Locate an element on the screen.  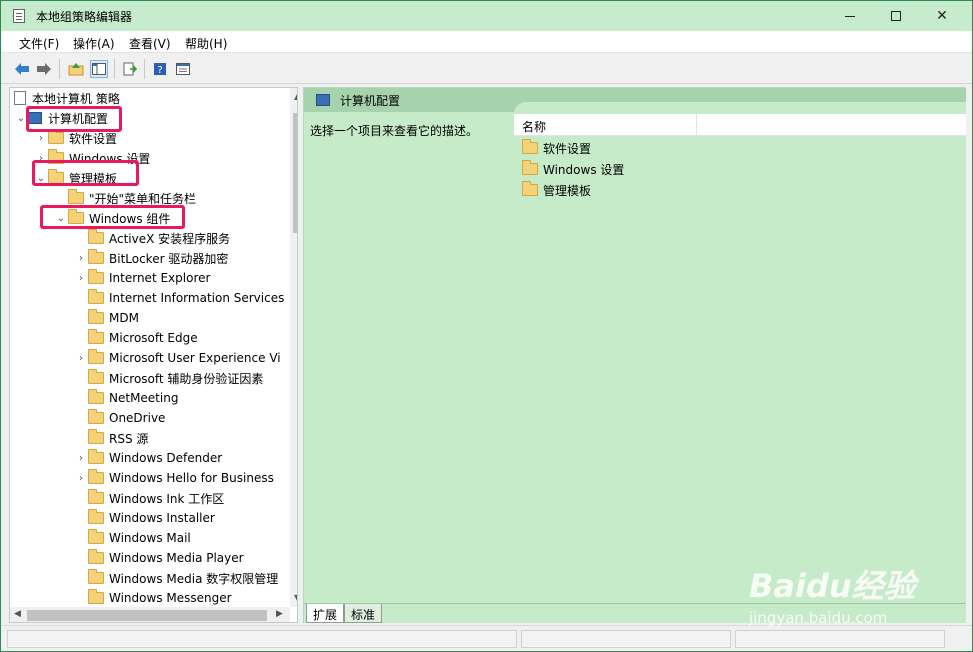
baidu-watermark: Baidu经验 jingyan.baidu.com is located at coordinates (832, 594).